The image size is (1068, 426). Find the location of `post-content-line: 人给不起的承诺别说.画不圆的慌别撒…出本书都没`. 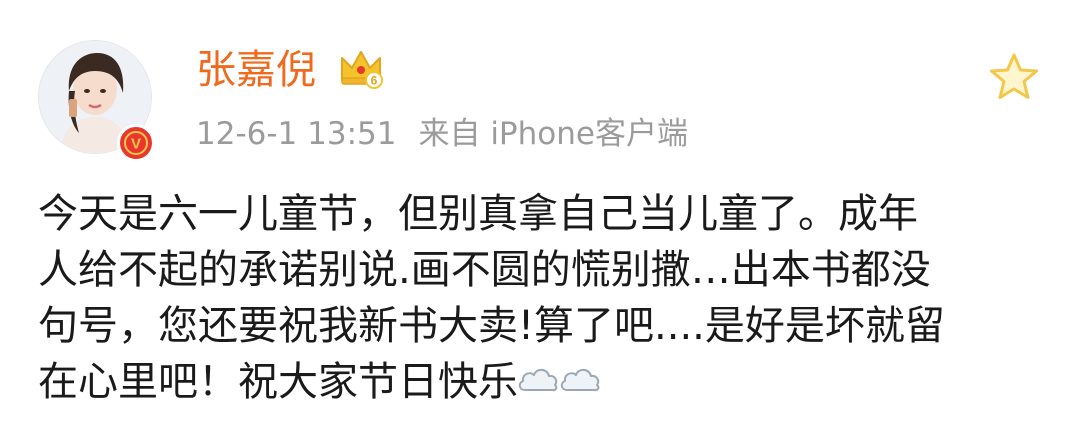

post-content-line: 人给不起的承诺别说.画不圆的慌别撒…出本书都没 is located at coordinates (484, 270).